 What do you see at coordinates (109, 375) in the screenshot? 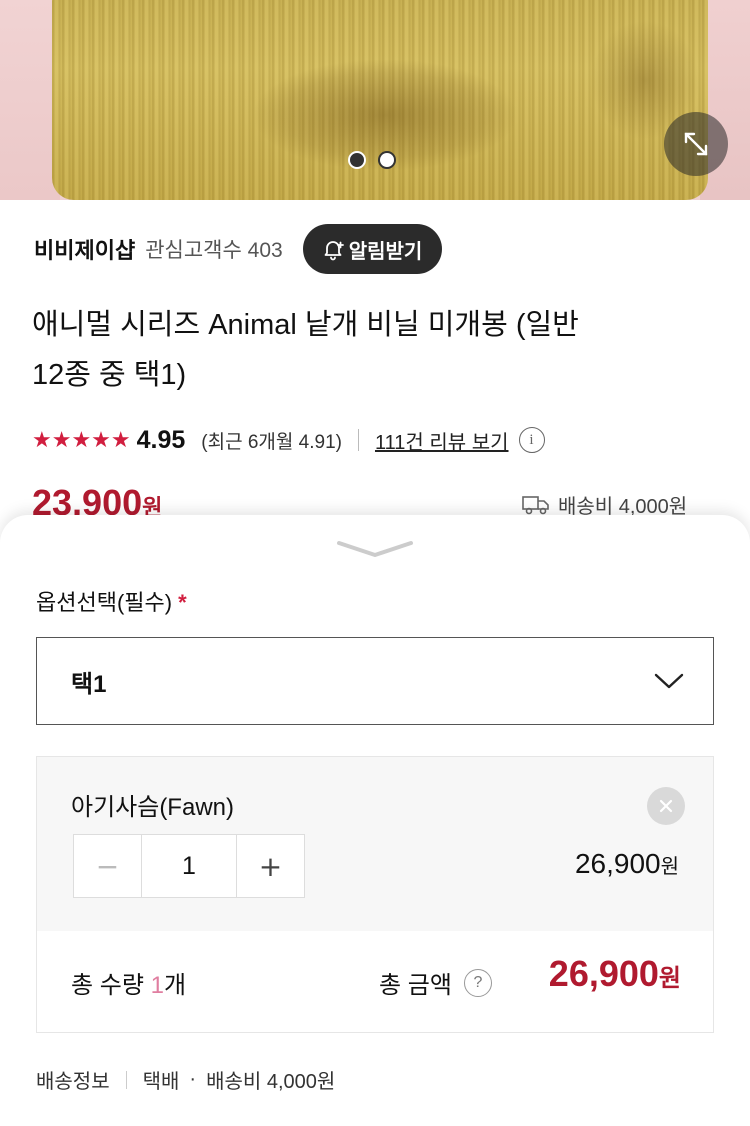
I see `product-title-line-2: 12종 중 택1)` at bounding box center [109, 375].